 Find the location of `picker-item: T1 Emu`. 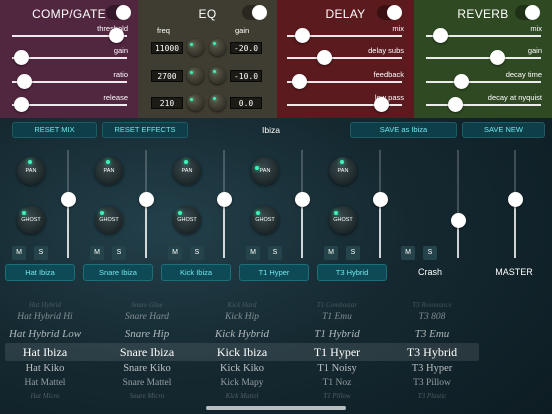

picker-item: T1 Emu is located at coordinates (337, 317).